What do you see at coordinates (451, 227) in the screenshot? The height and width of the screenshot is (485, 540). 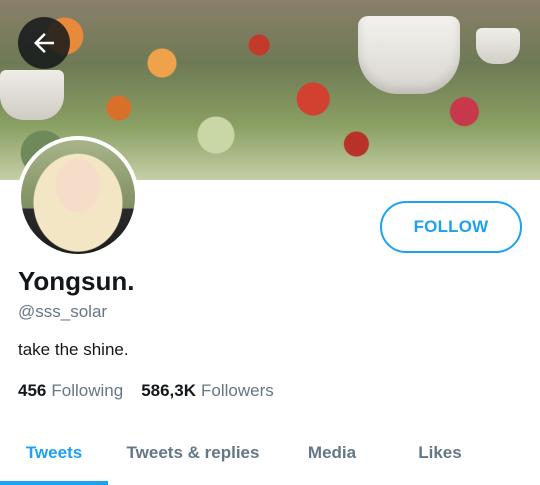 I see `follow-button: FOLLOW` at bounding box center [451, 227].